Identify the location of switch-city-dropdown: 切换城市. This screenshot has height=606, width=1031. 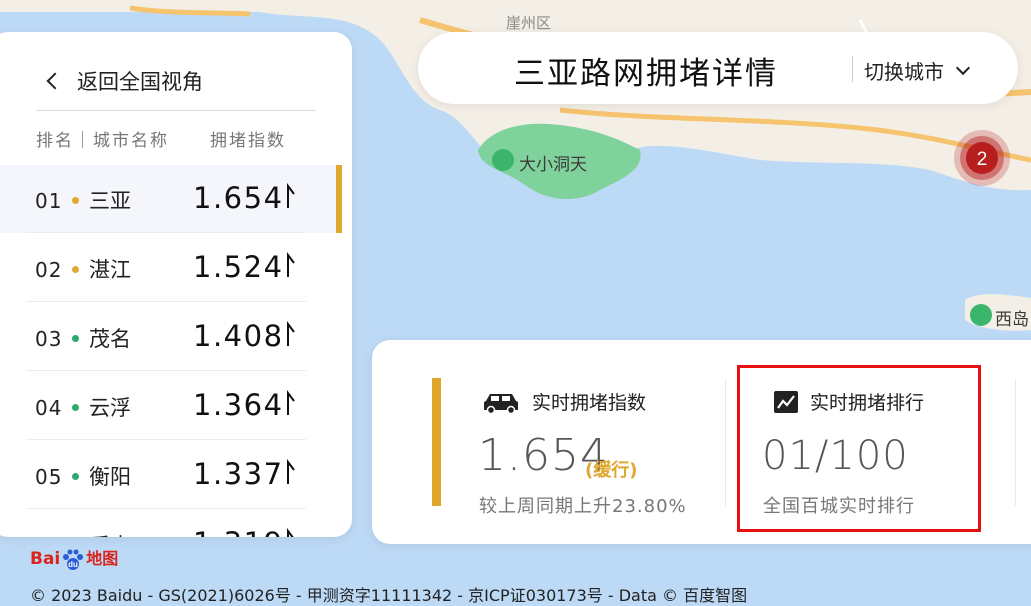
(917, 70).